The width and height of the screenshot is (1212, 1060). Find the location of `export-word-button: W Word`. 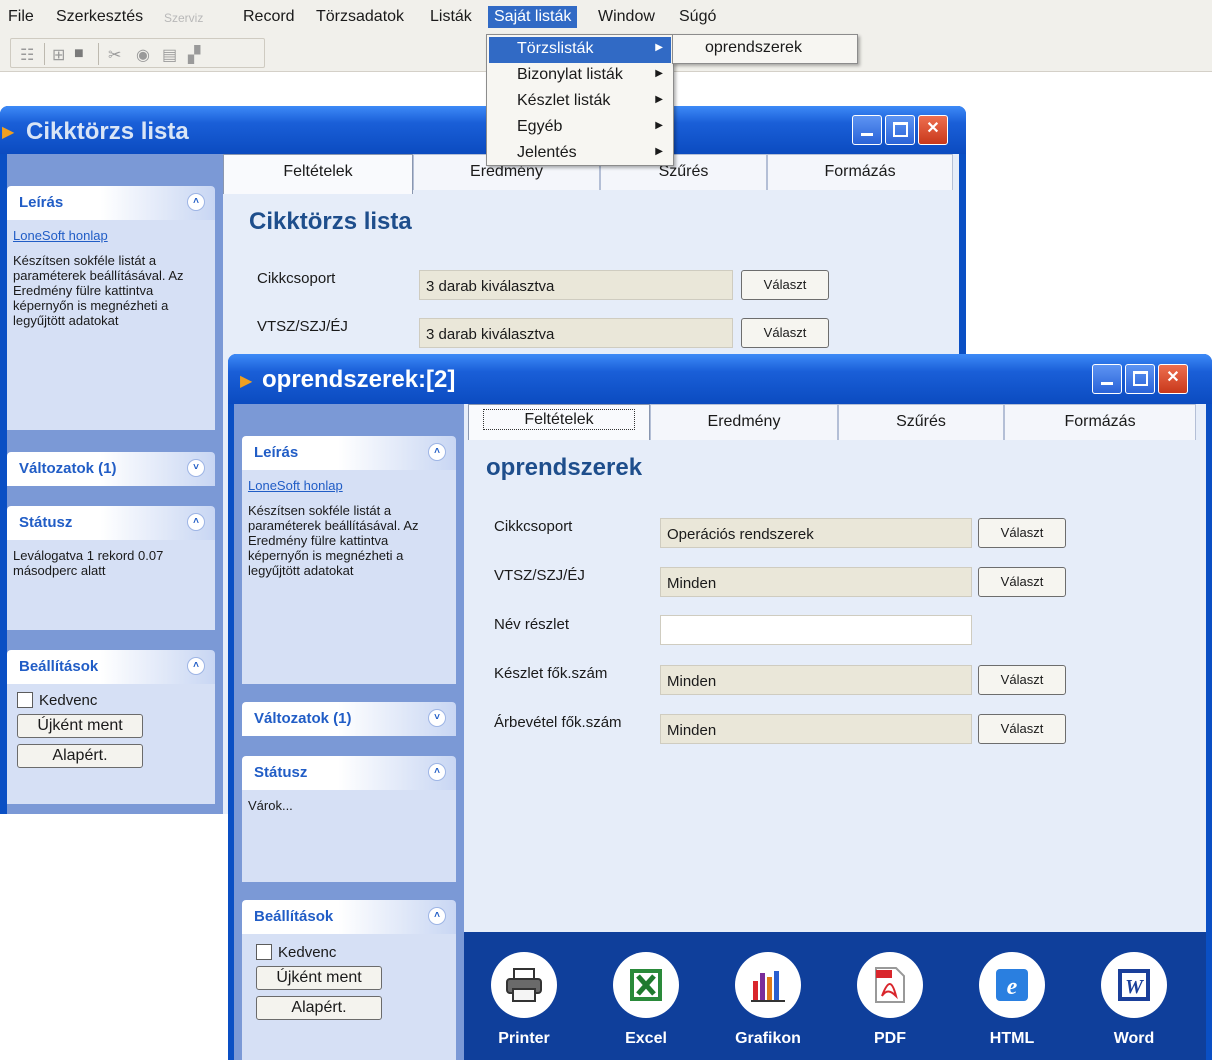

export-word-button: W Word is located at coordinates (1134, 1000).